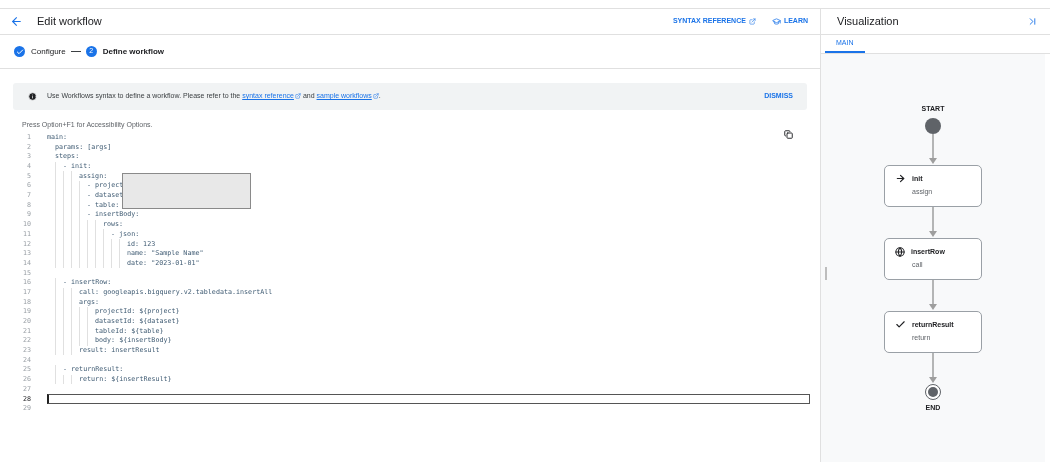 The height and width of the screenshot is (462, 1050). Describe the element at coordinates (933, 125) in the screenshot. I see `start-node` at that location.